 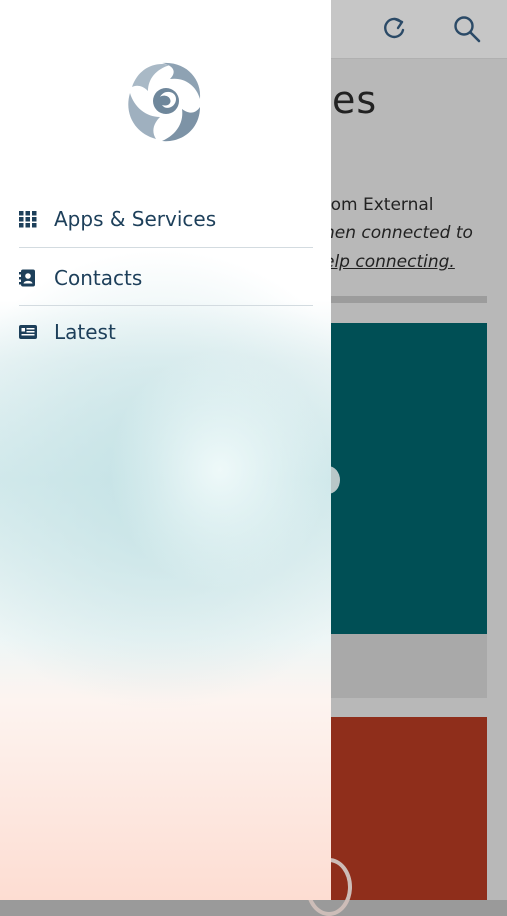 What do you see at coordinates (394, 29) in the screenshot?
I see `refresh-icon` at bounding box center [394, 29].